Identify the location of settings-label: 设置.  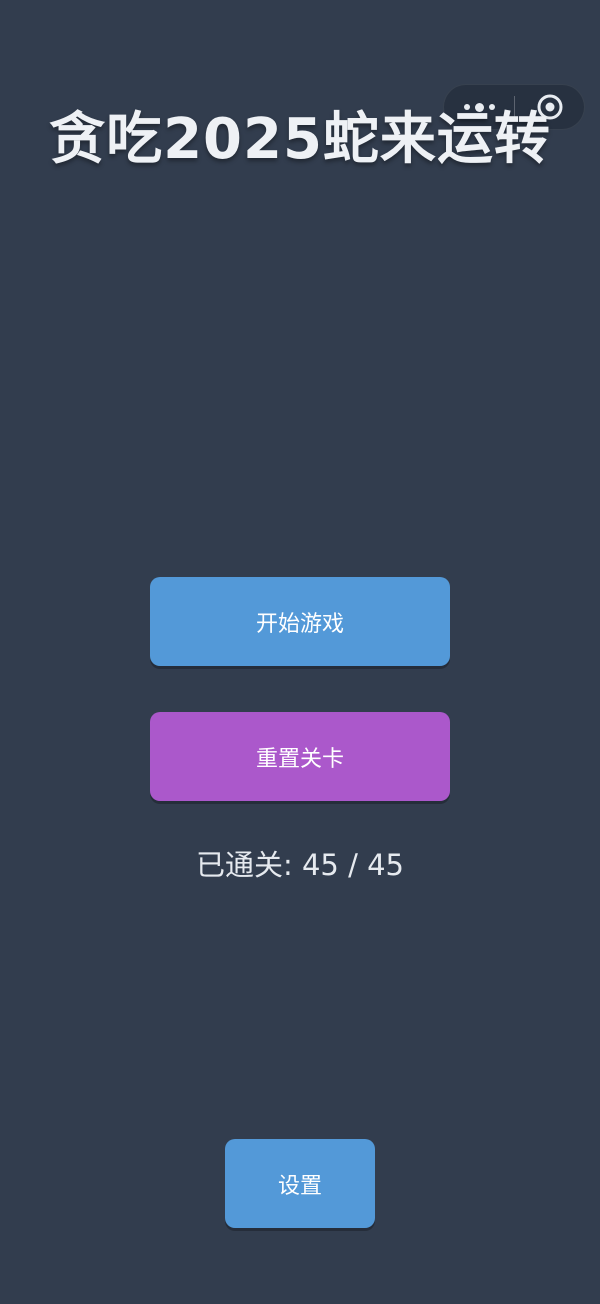
(299, 1186).